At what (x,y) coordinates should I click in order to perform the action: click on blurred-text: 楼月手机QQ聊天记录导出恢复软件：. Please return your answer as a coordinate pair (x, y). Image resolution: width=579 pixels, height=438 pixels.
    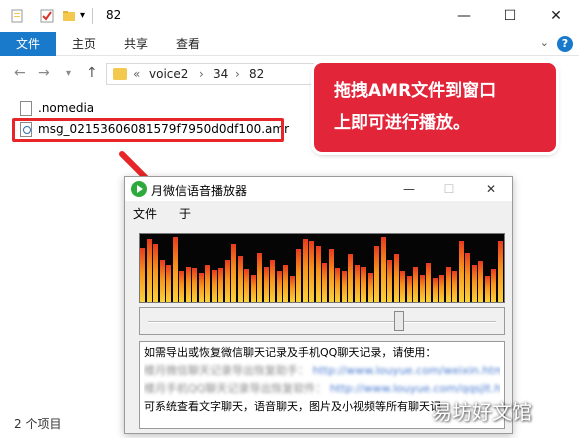
    Looking at the image, I should click on (235, 388).